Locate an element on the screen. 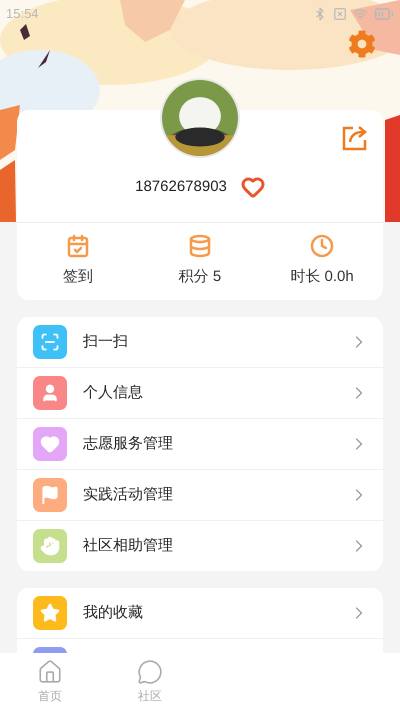 The width and height of the screenshot is (400, 711). menu-label: 志愿服务管理 is located at coordinates (128, 444).